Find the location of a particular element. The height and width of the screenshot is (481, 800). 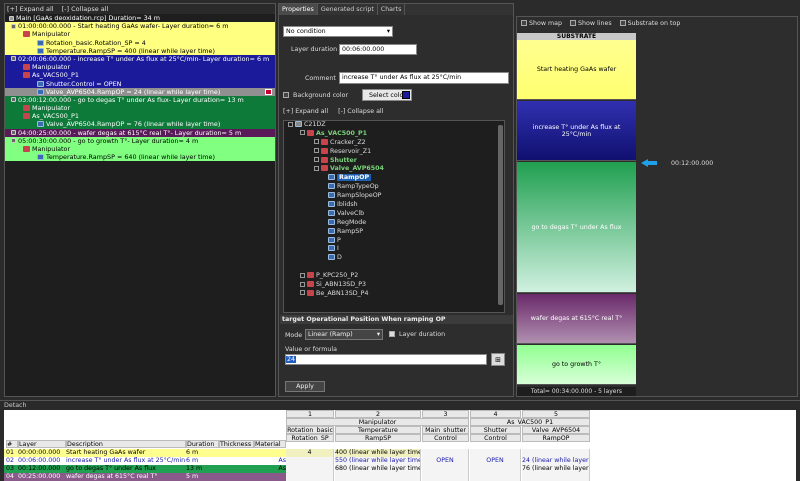

tab-charts: Charts is located at coordinates (392, 9).